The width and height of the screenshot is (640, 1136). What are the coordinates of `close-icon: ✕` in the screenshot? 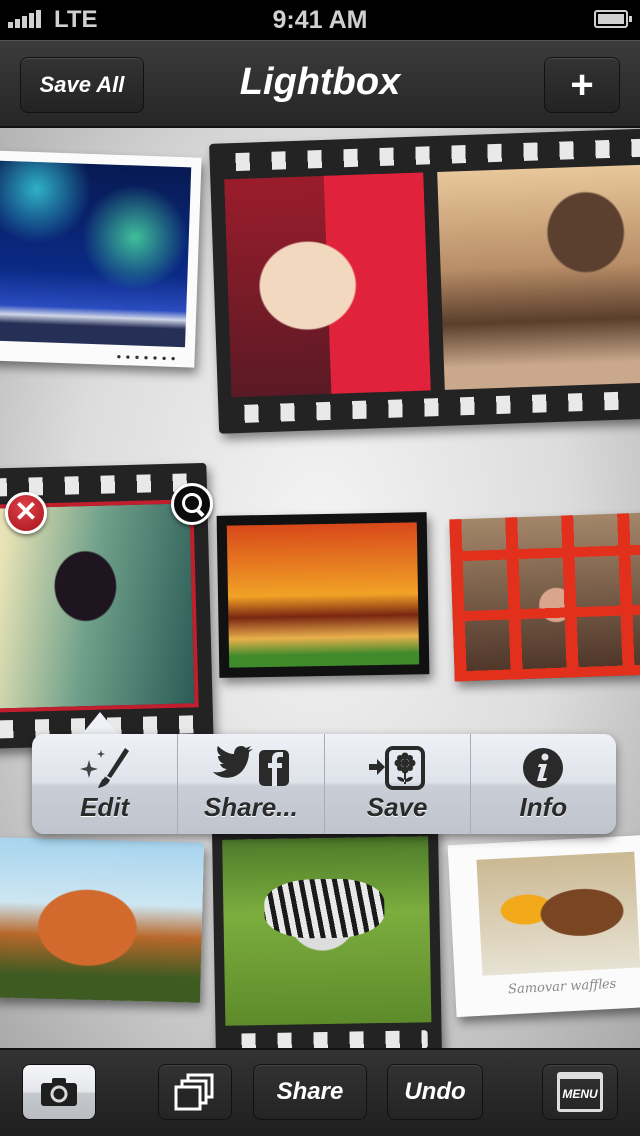 It's located at (26, 511).